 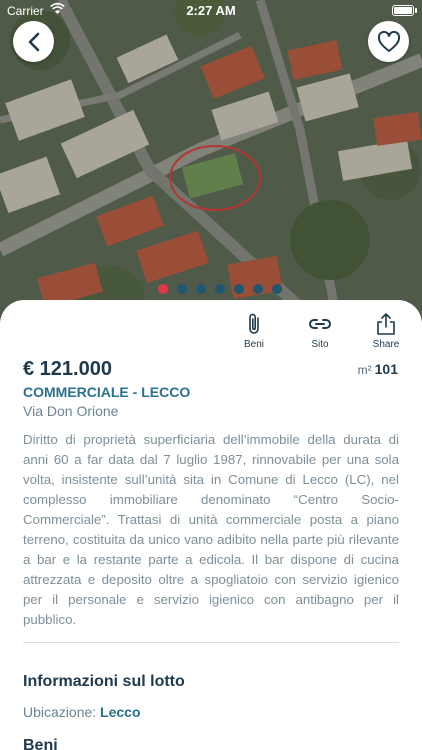 I want to click on share-label: Share, so click(x=386, y=344).